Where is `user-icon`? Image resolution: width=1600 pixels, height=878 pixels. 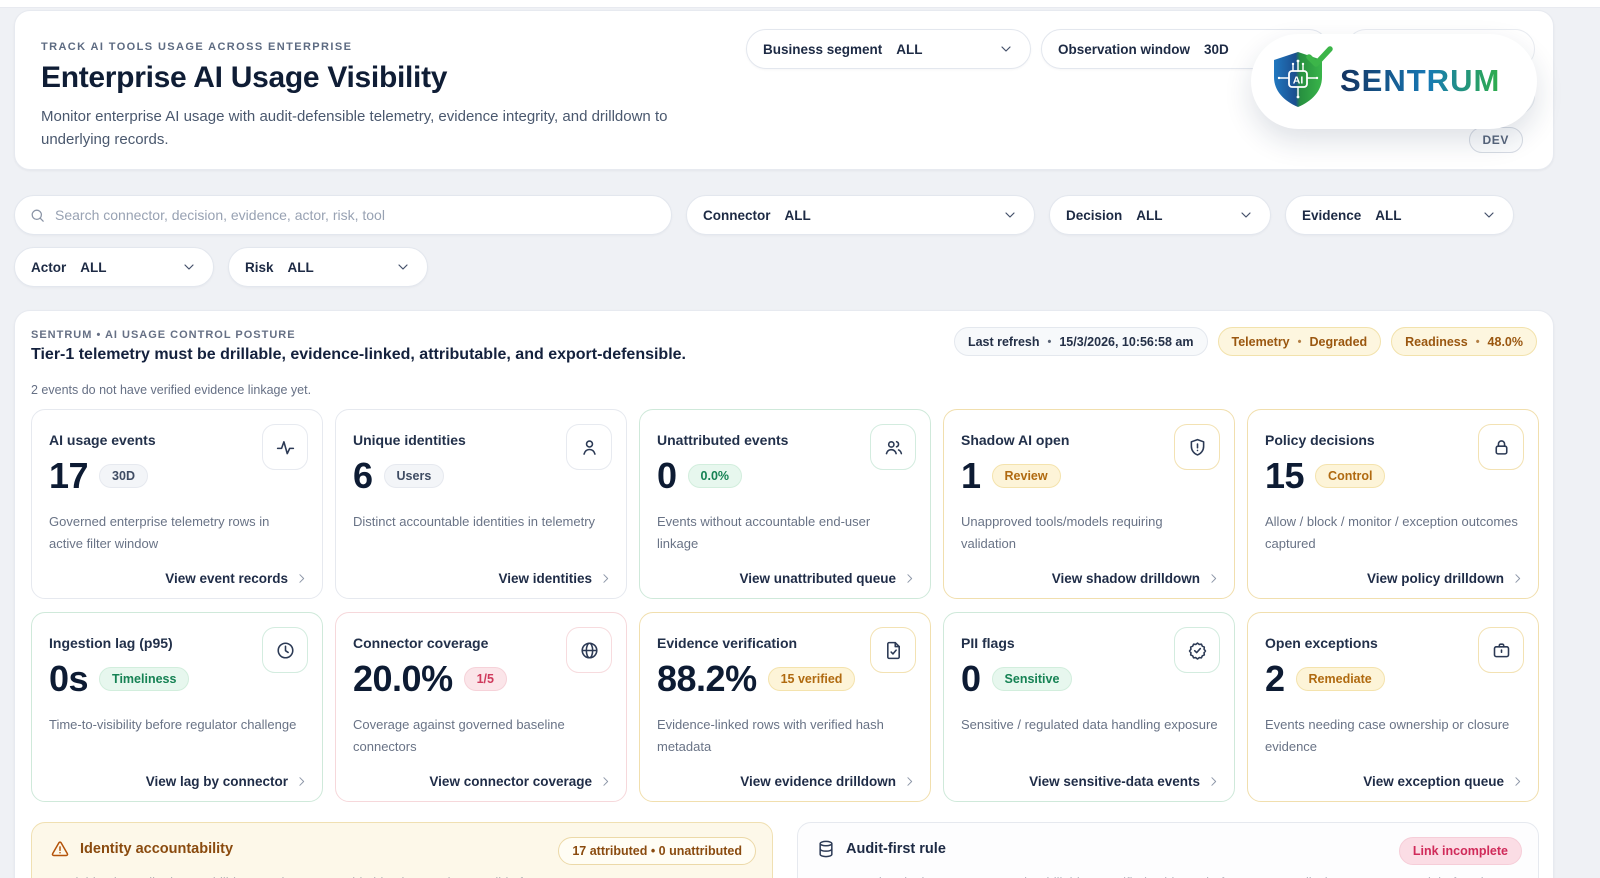 user-icon is located at coordinates (589, 447).